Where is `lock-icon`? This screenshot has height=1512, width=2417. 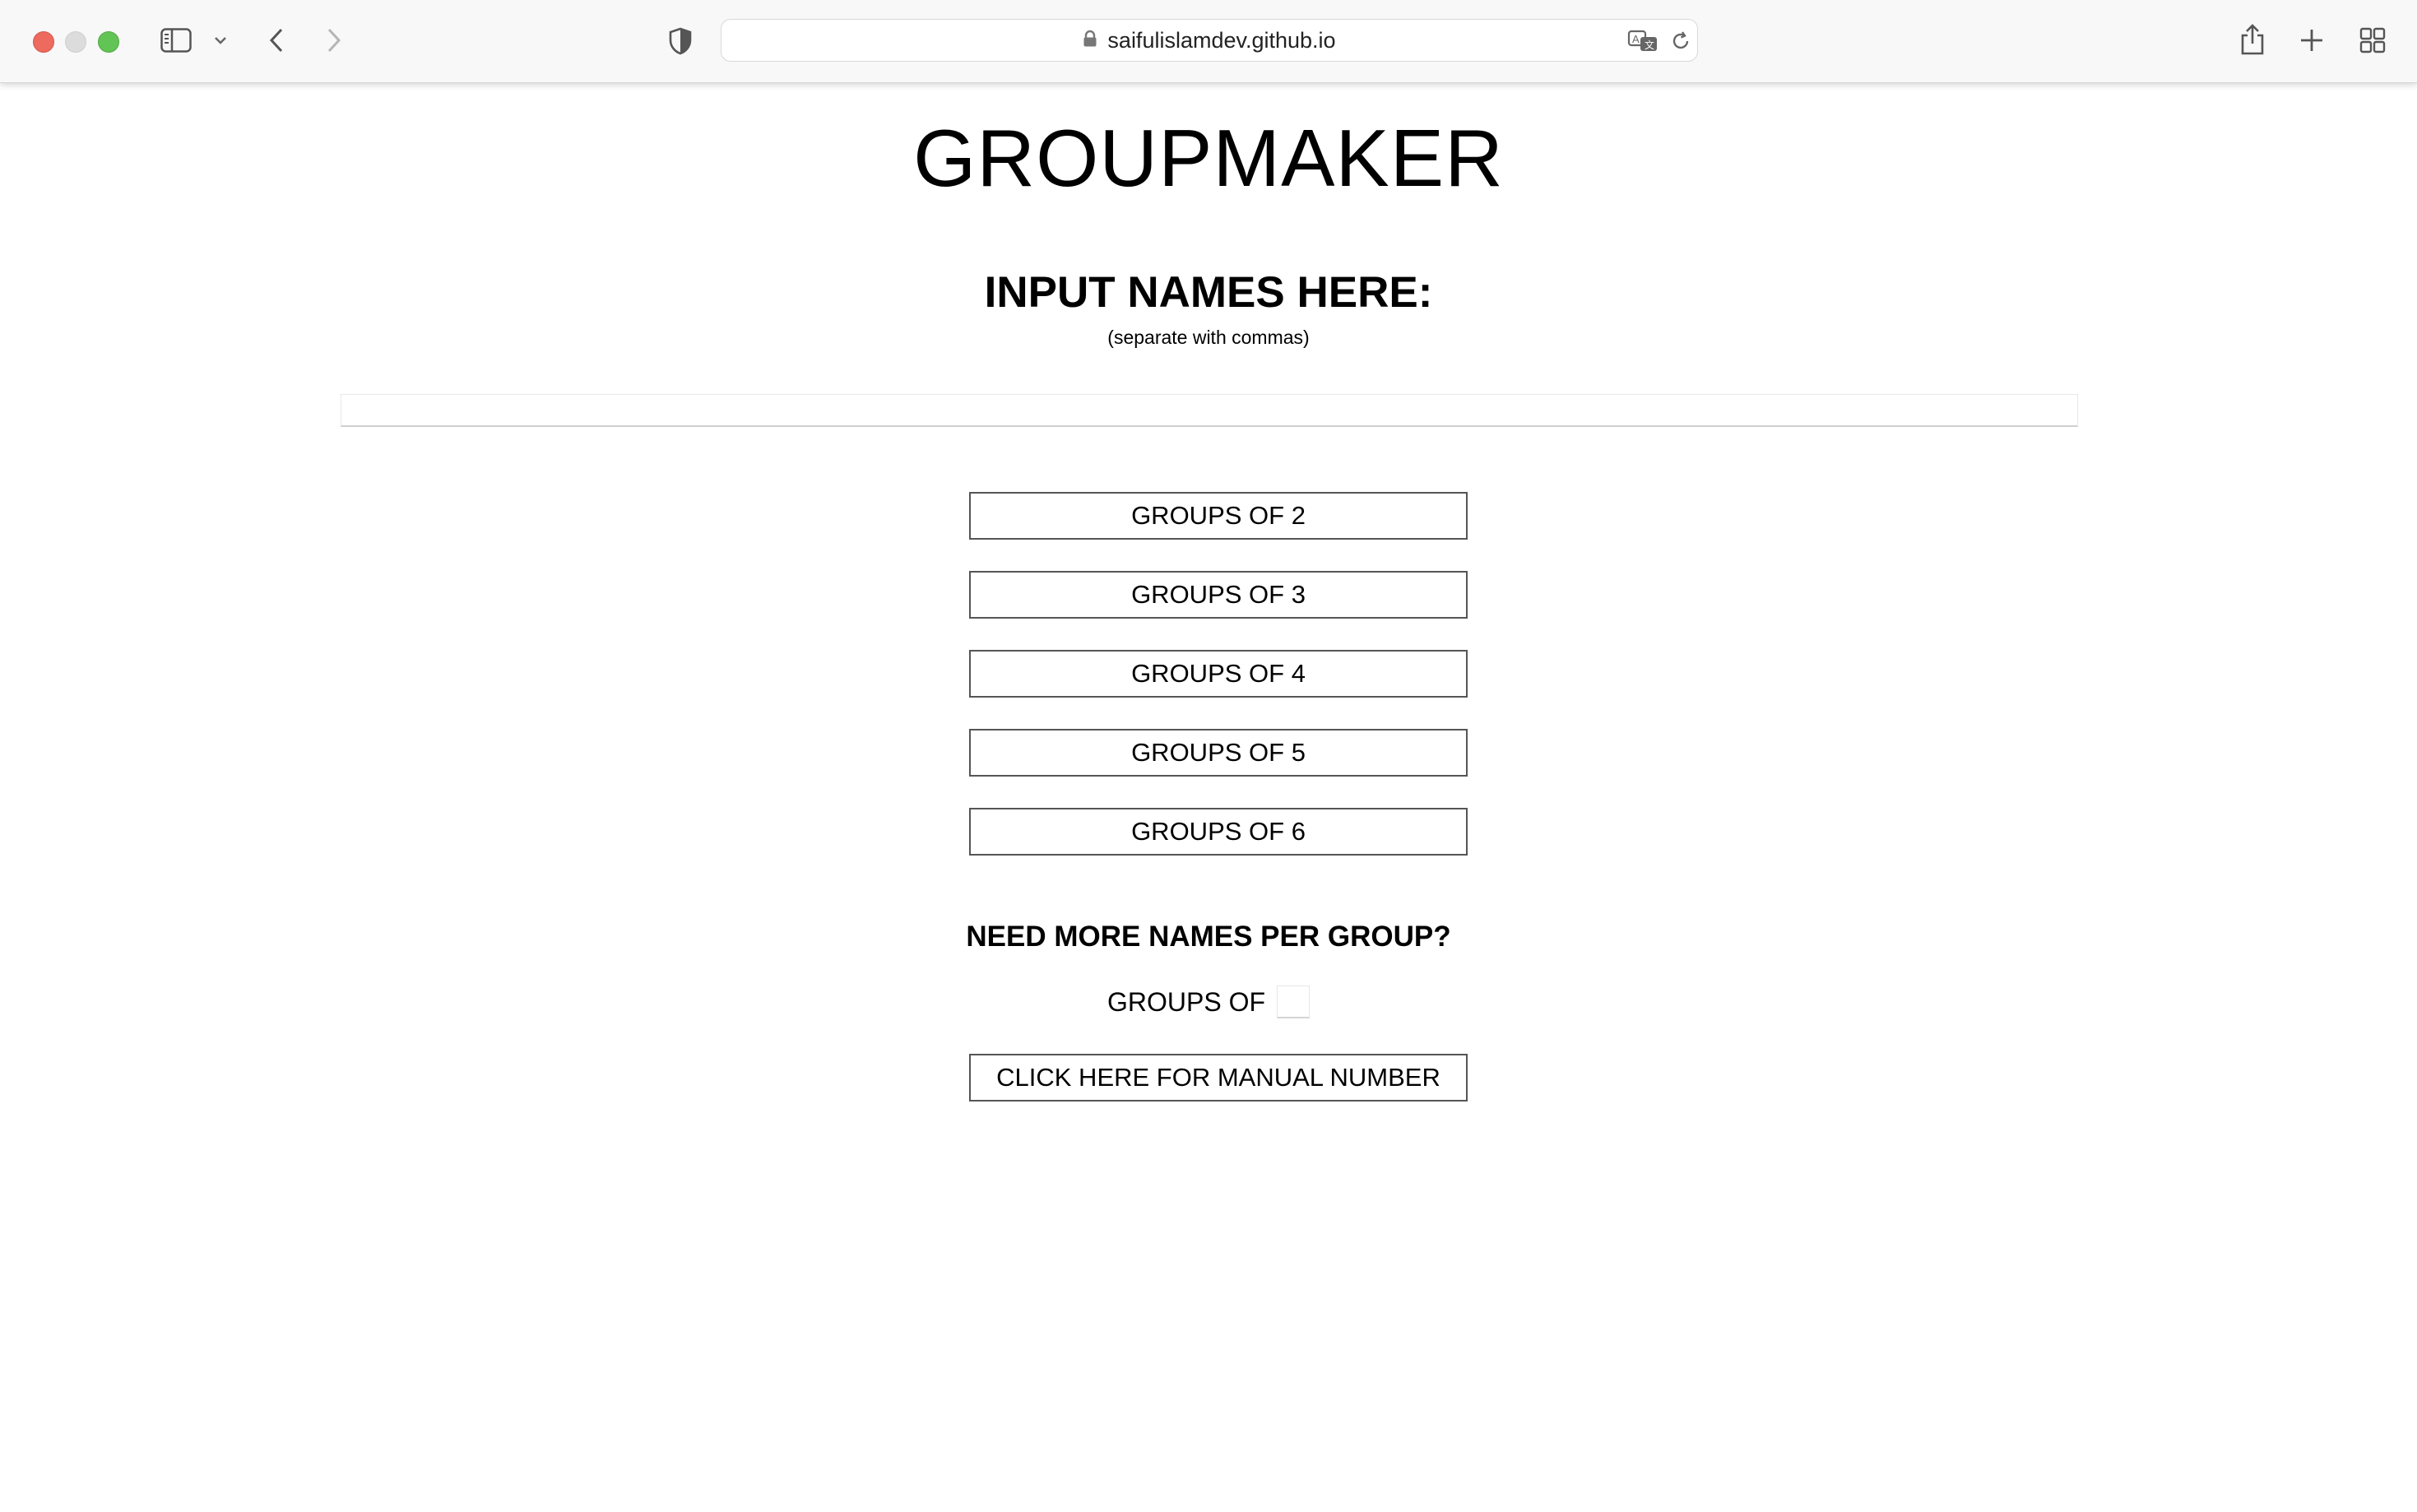
lock-icon is located at coordinates (1090, 40).